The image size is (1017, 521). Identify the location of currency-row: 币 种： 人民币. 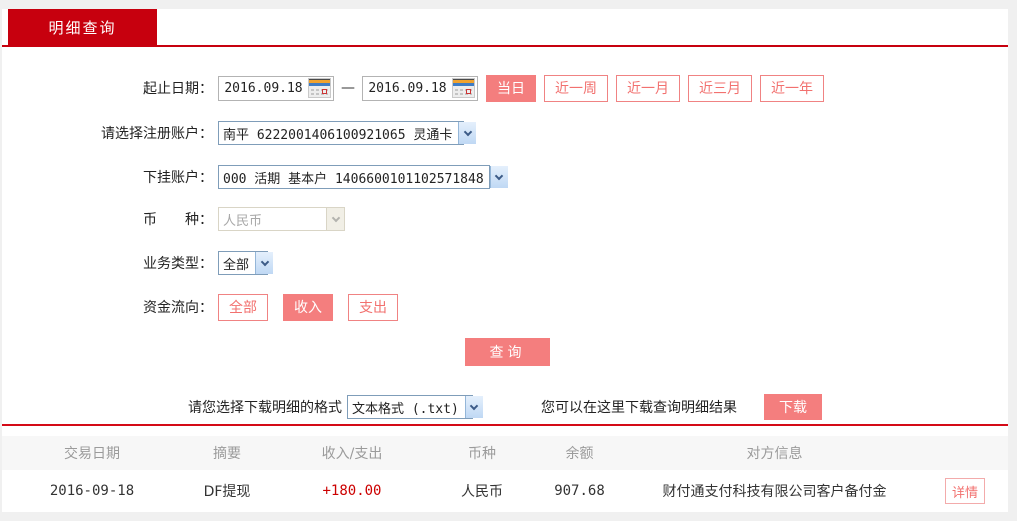
(173, 219).